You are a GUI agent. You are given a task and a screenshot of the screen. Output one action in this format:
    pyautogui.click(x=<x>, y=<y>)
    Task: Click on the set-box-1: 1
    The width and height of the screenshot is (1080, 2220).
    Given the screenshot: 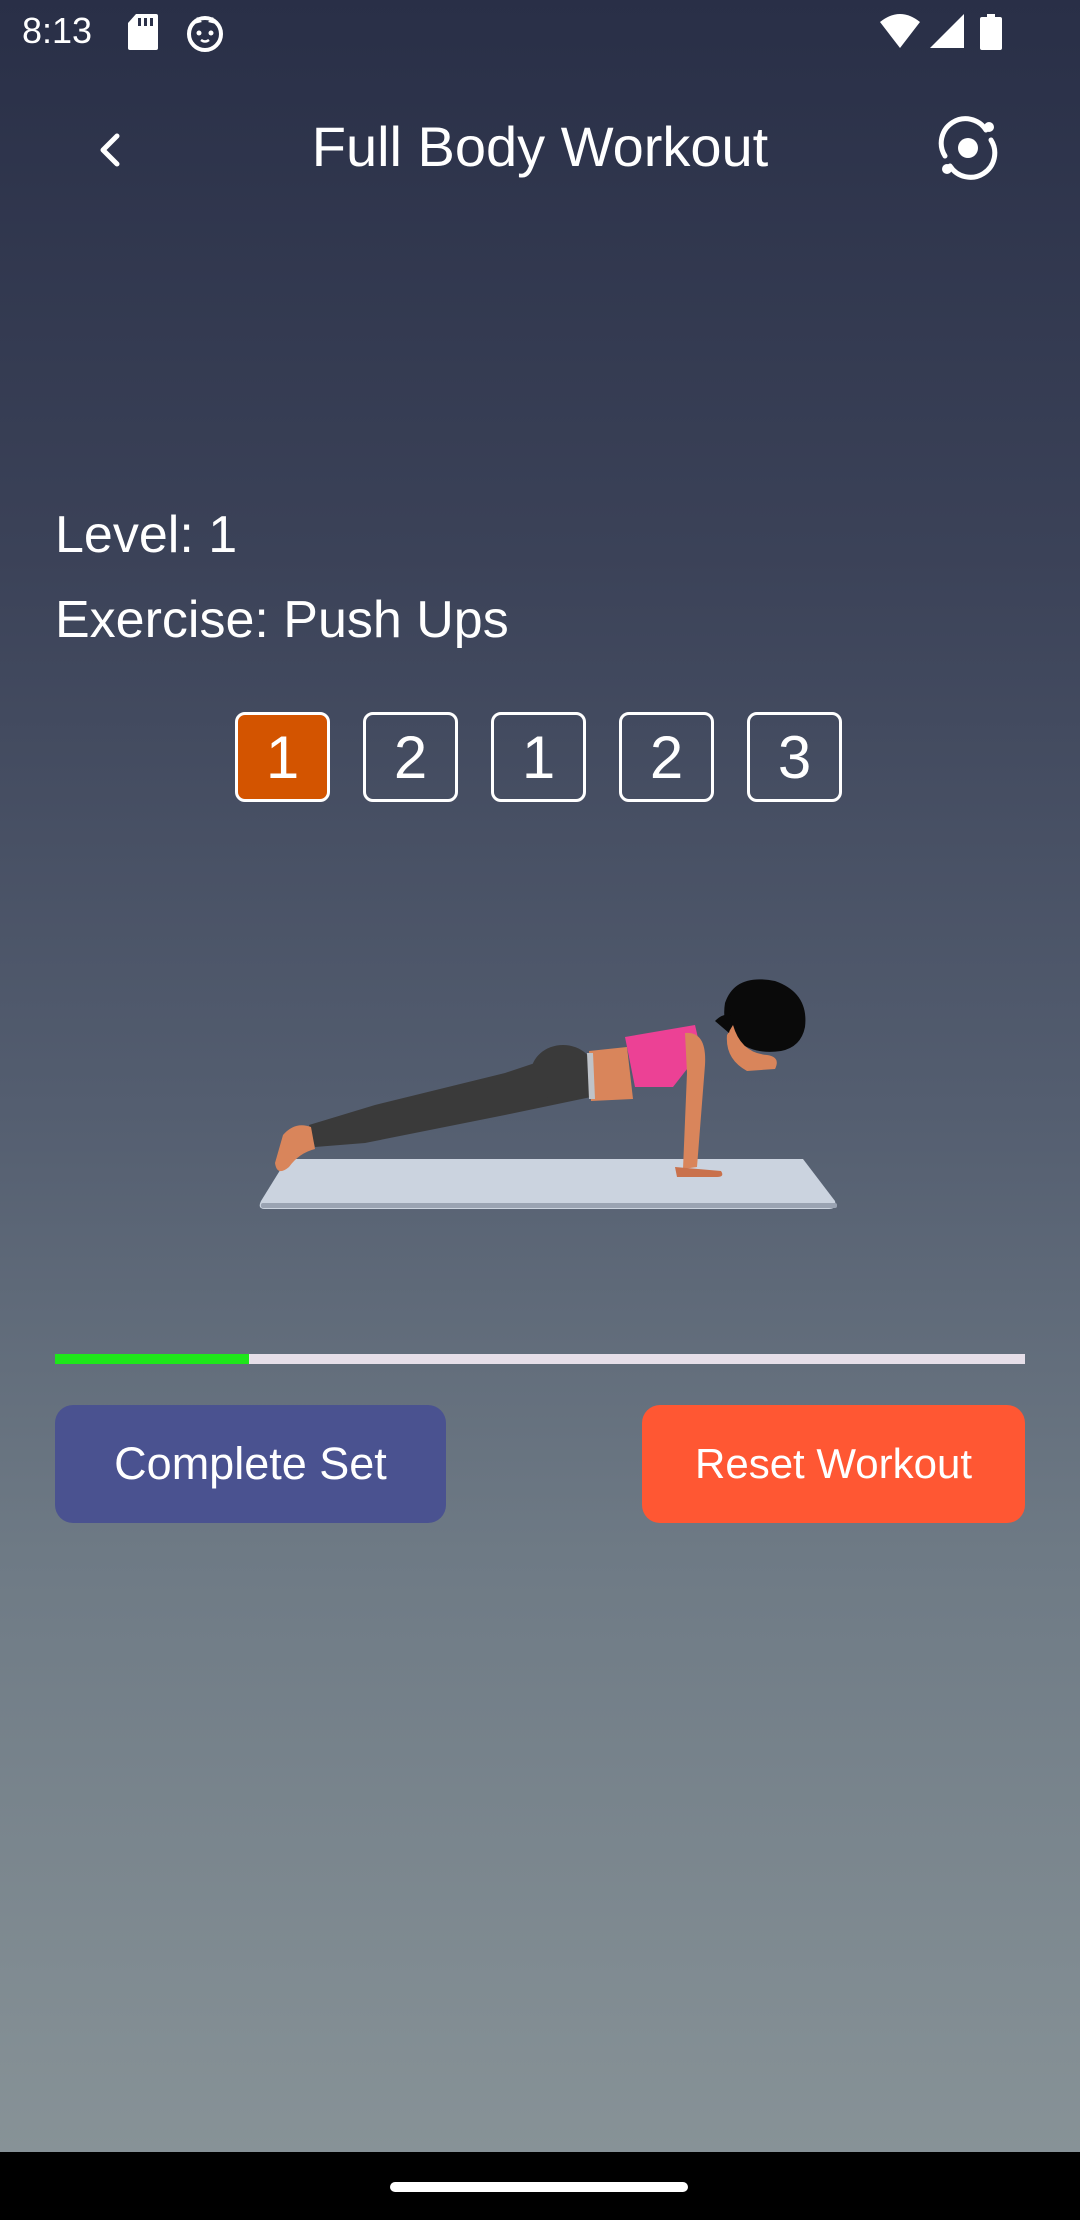 What is the action you would take?
    pyautogui.click(x=282, y=757)
    